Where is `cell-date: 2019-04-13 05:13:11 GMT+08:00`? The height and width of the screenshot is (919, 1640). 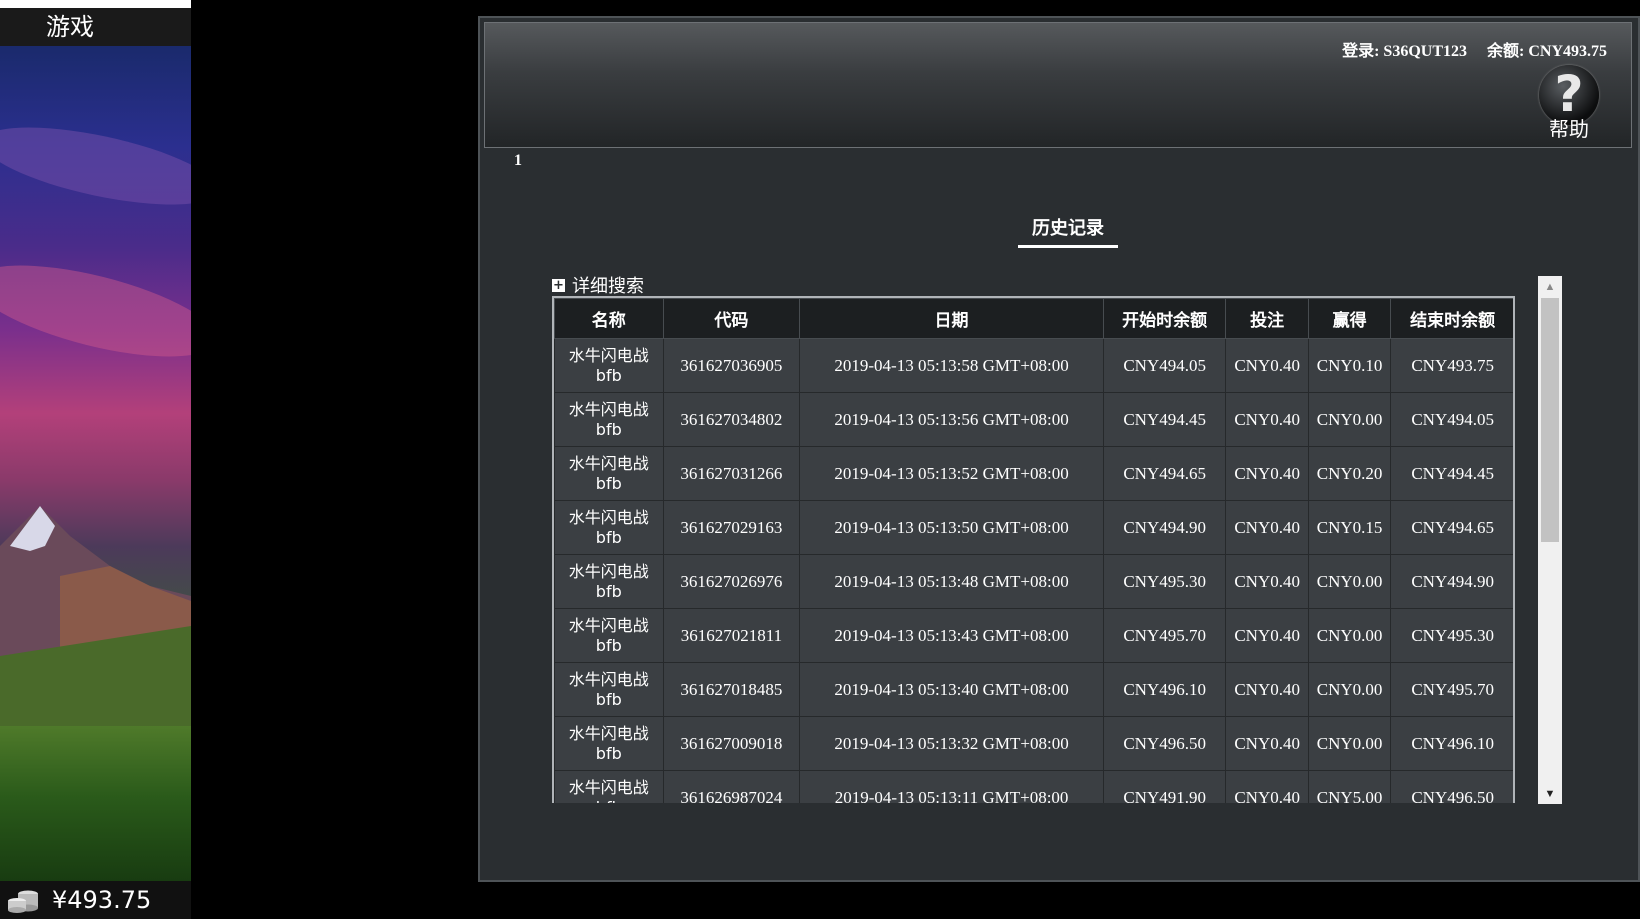
cell-date: 2019-04-13 05:13:11 GMT+08:00 is located at coordinates (951, 786).